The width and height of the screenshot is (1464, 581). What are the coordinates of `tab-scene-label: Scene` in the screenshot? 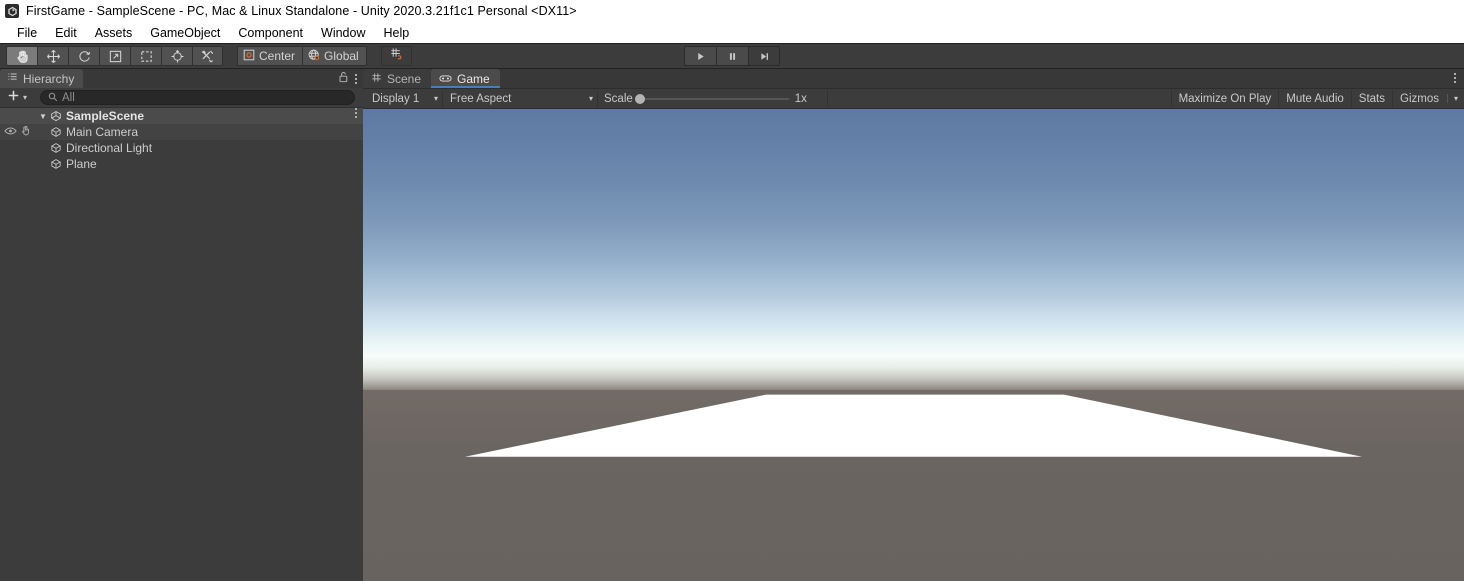 It's located at (404, 78).